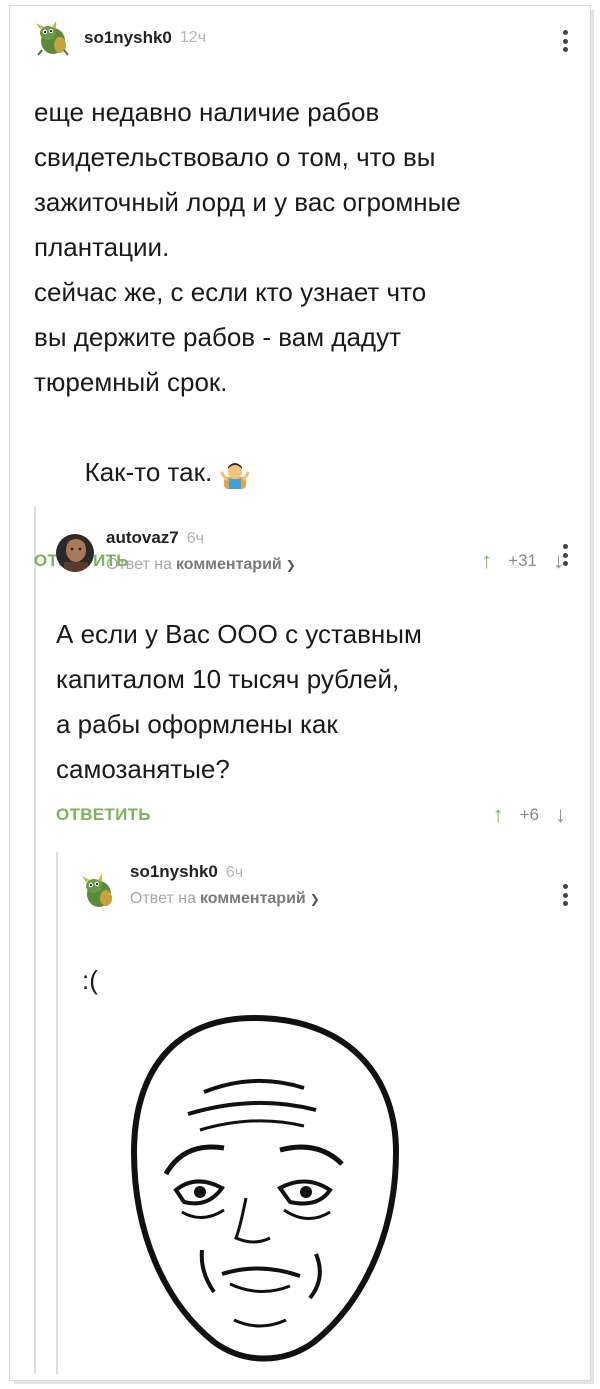  I want to click on comment-line: свидетельствовало о том, что вы, so click(235, 157).